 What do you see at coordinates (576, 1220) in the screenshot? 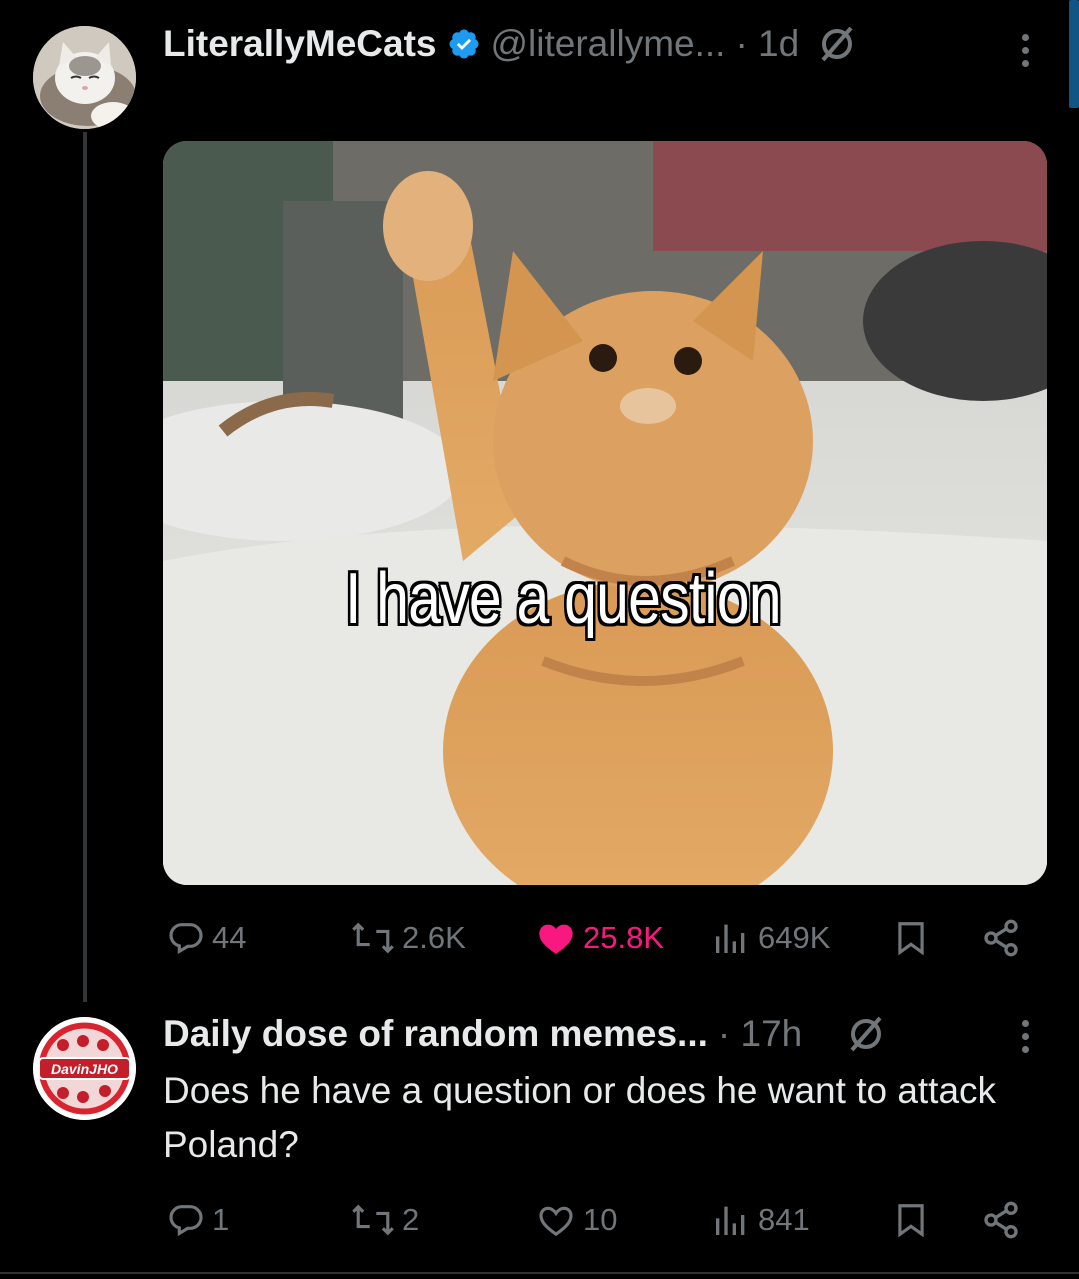
I see `like-button: 10` at bounding box center [576, 1220].